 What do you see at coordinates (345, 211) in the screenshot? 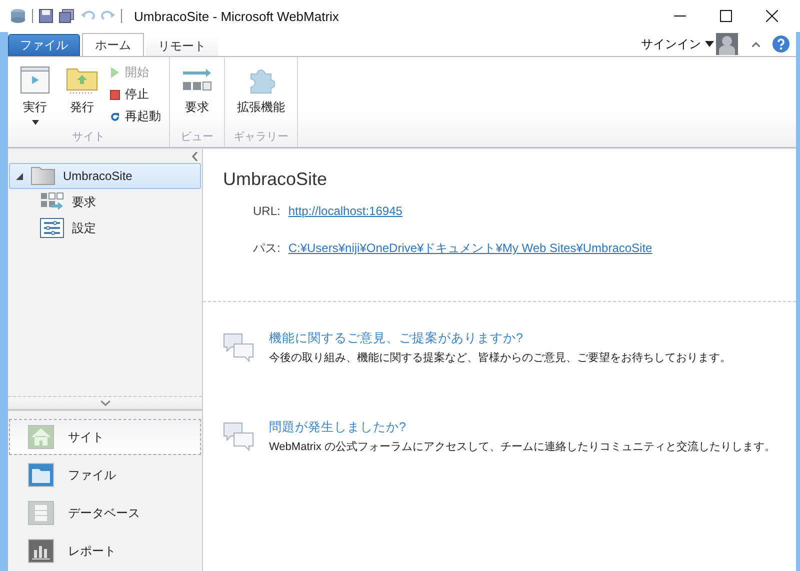
I see `link: http://localhost:16945` at bounding box center [345, 211].